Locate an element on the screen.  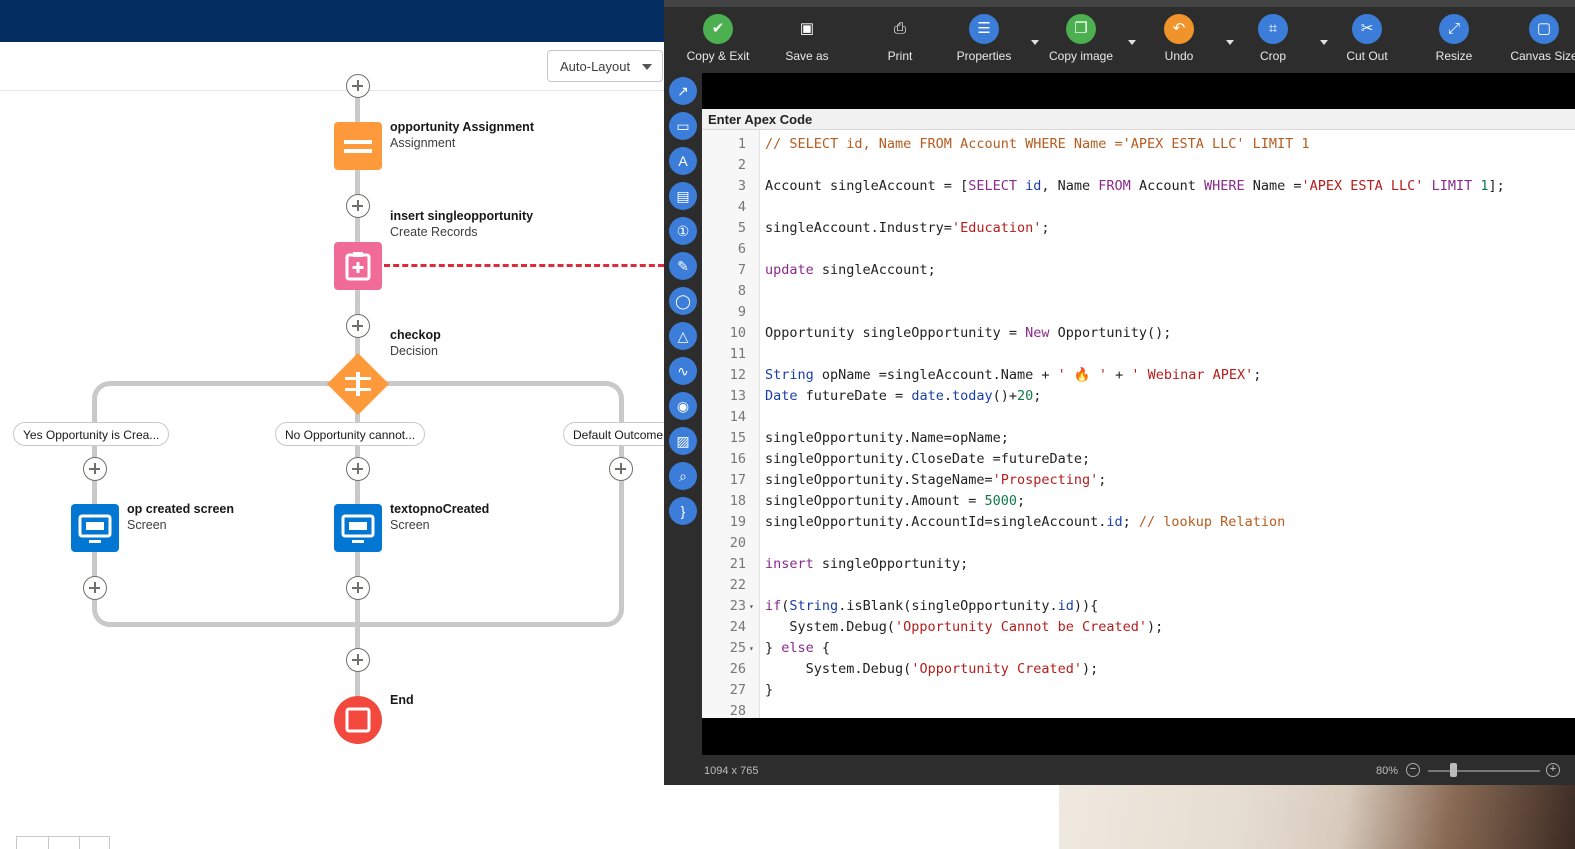
line-number: 27 is located at coordinates (737, 690).